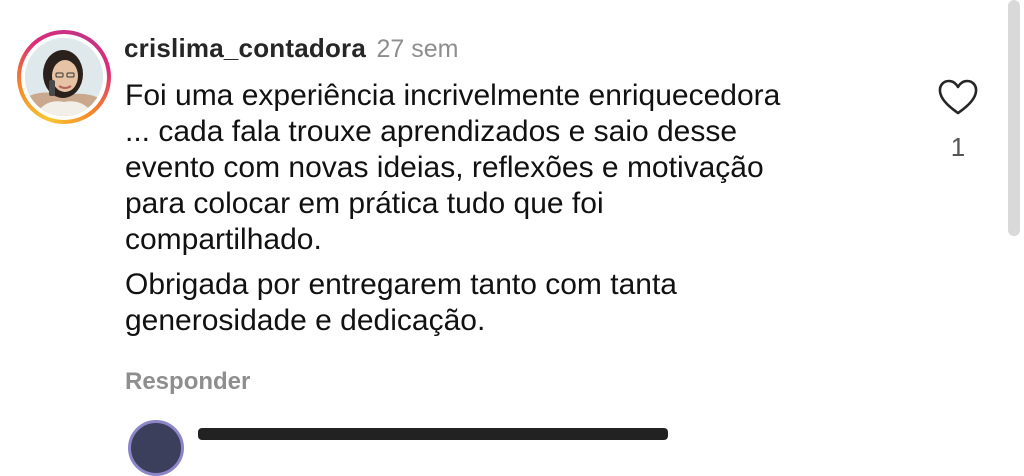 The width and height of the screenshot is (1024, 476). I want to click on next-comment-username, so click(433, 434).